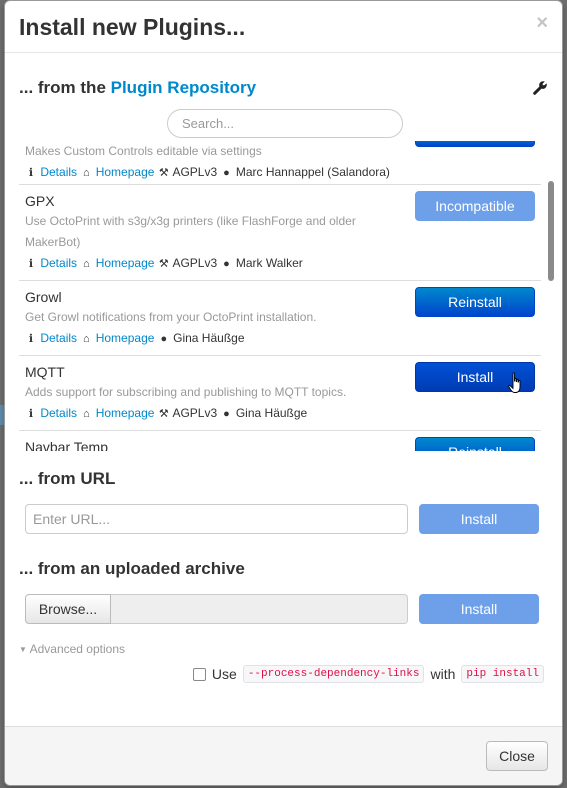 The height and width of the screenshot is (788, 567). I want to click on hand-cursor-icon, so click(514, 382).